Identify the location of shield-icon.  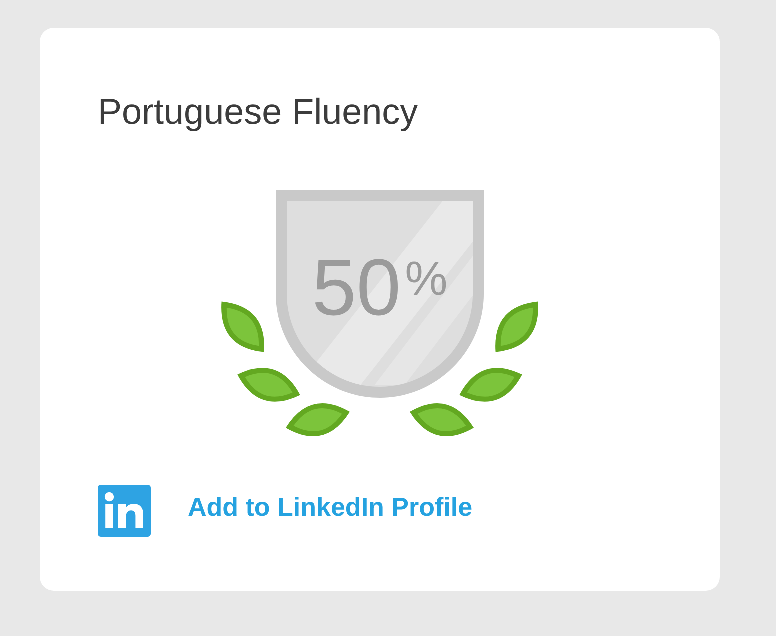
(380, 294).